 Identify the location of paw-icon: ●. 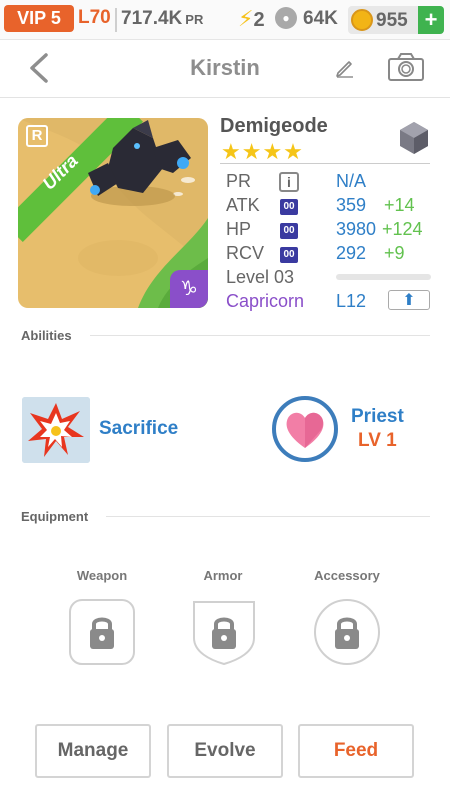
(286, 18).